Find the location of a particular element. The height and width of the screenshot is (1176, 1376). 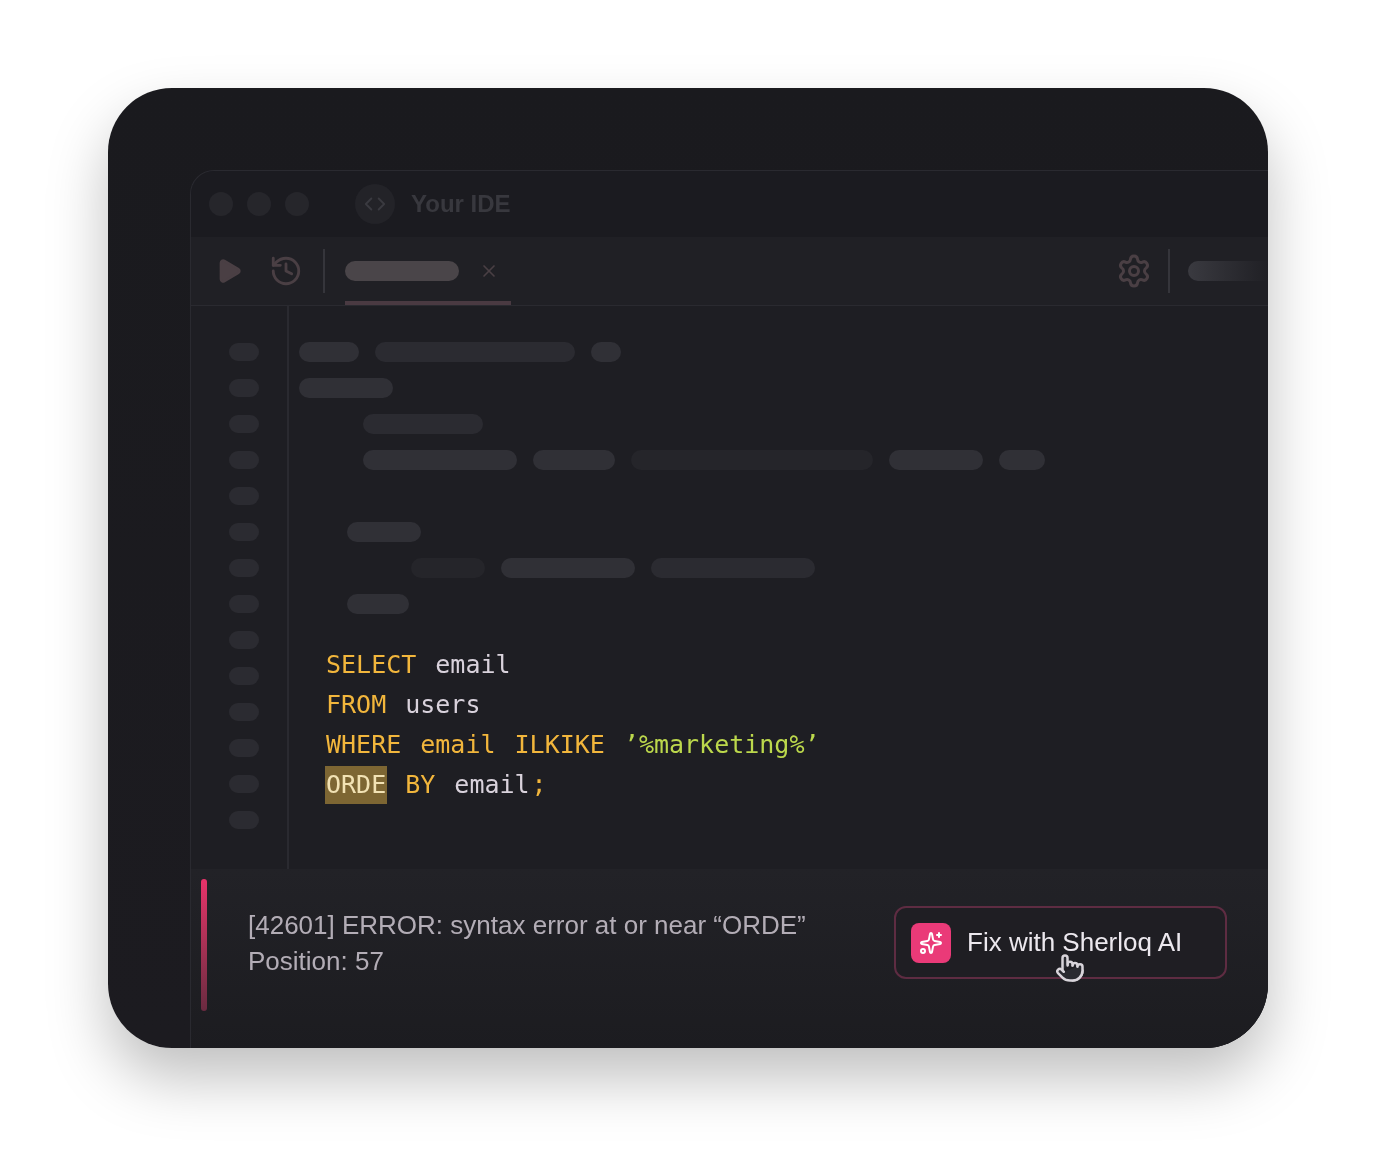

code-token: users is located at coordinates (443, 705).